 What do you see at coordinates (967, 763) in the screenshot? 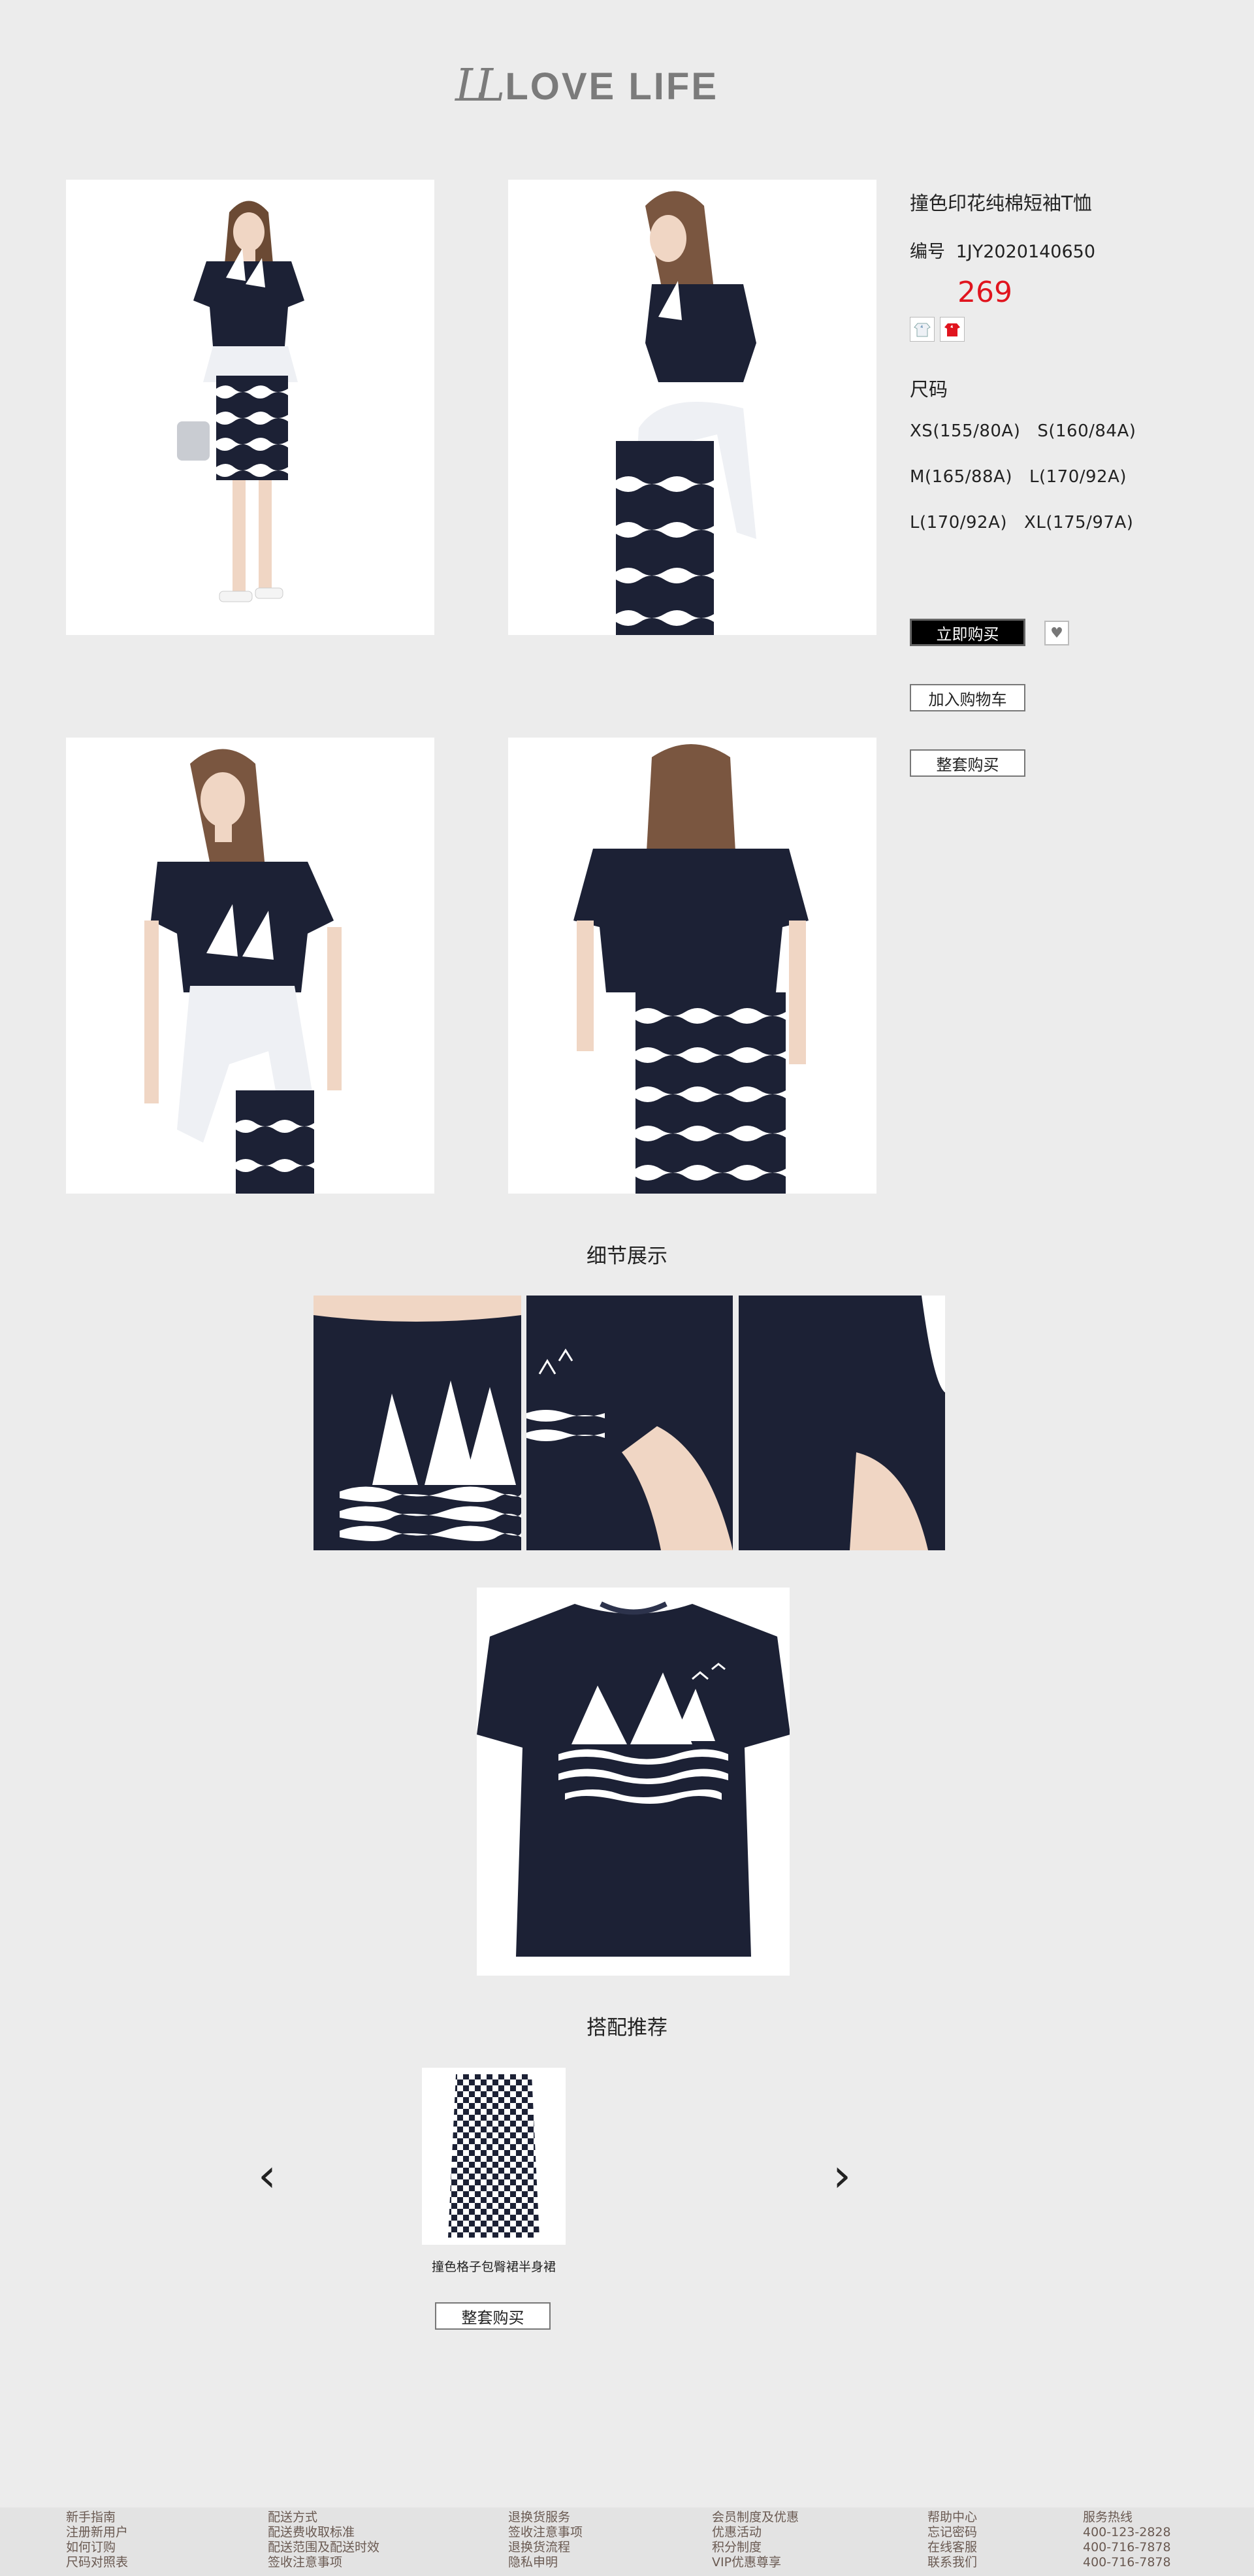
I see `buy-set-button: 整套购买` at bounding box center [967, 763].